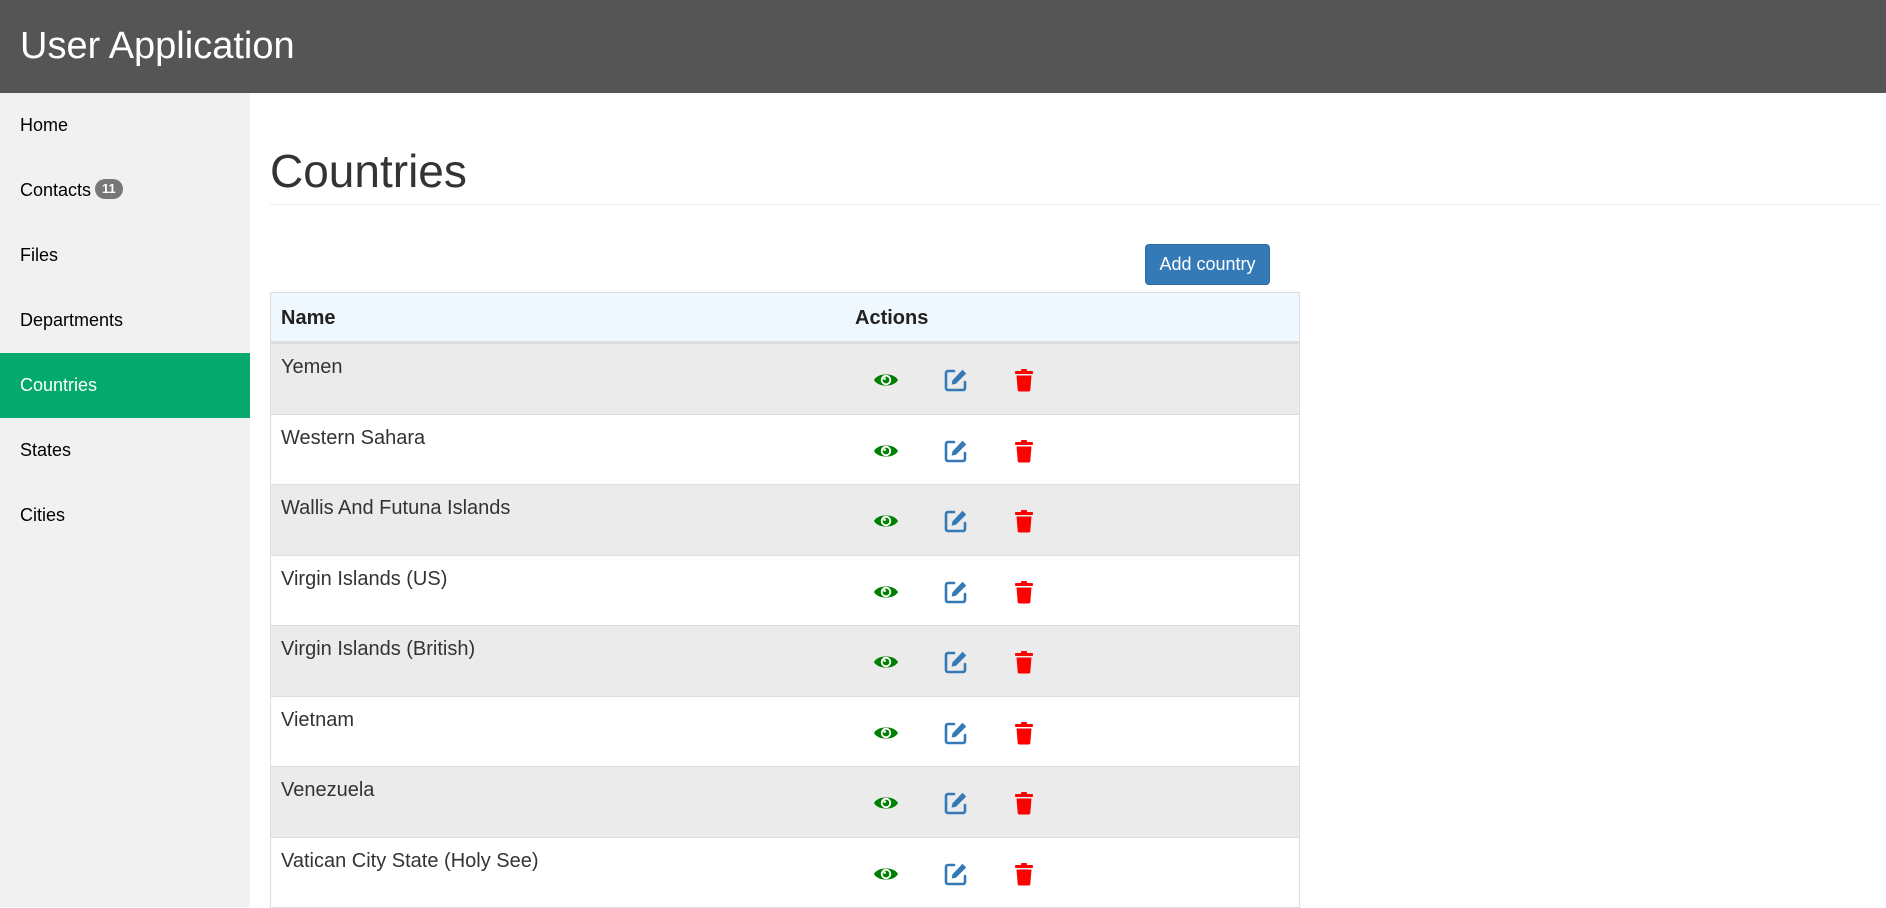 The width and height of the screenshot is (1886, 908). What do you see at coordinates (785, 448) in the screenshot?
I see `table-row: Western Sahara` at bounding box center [785, 448].